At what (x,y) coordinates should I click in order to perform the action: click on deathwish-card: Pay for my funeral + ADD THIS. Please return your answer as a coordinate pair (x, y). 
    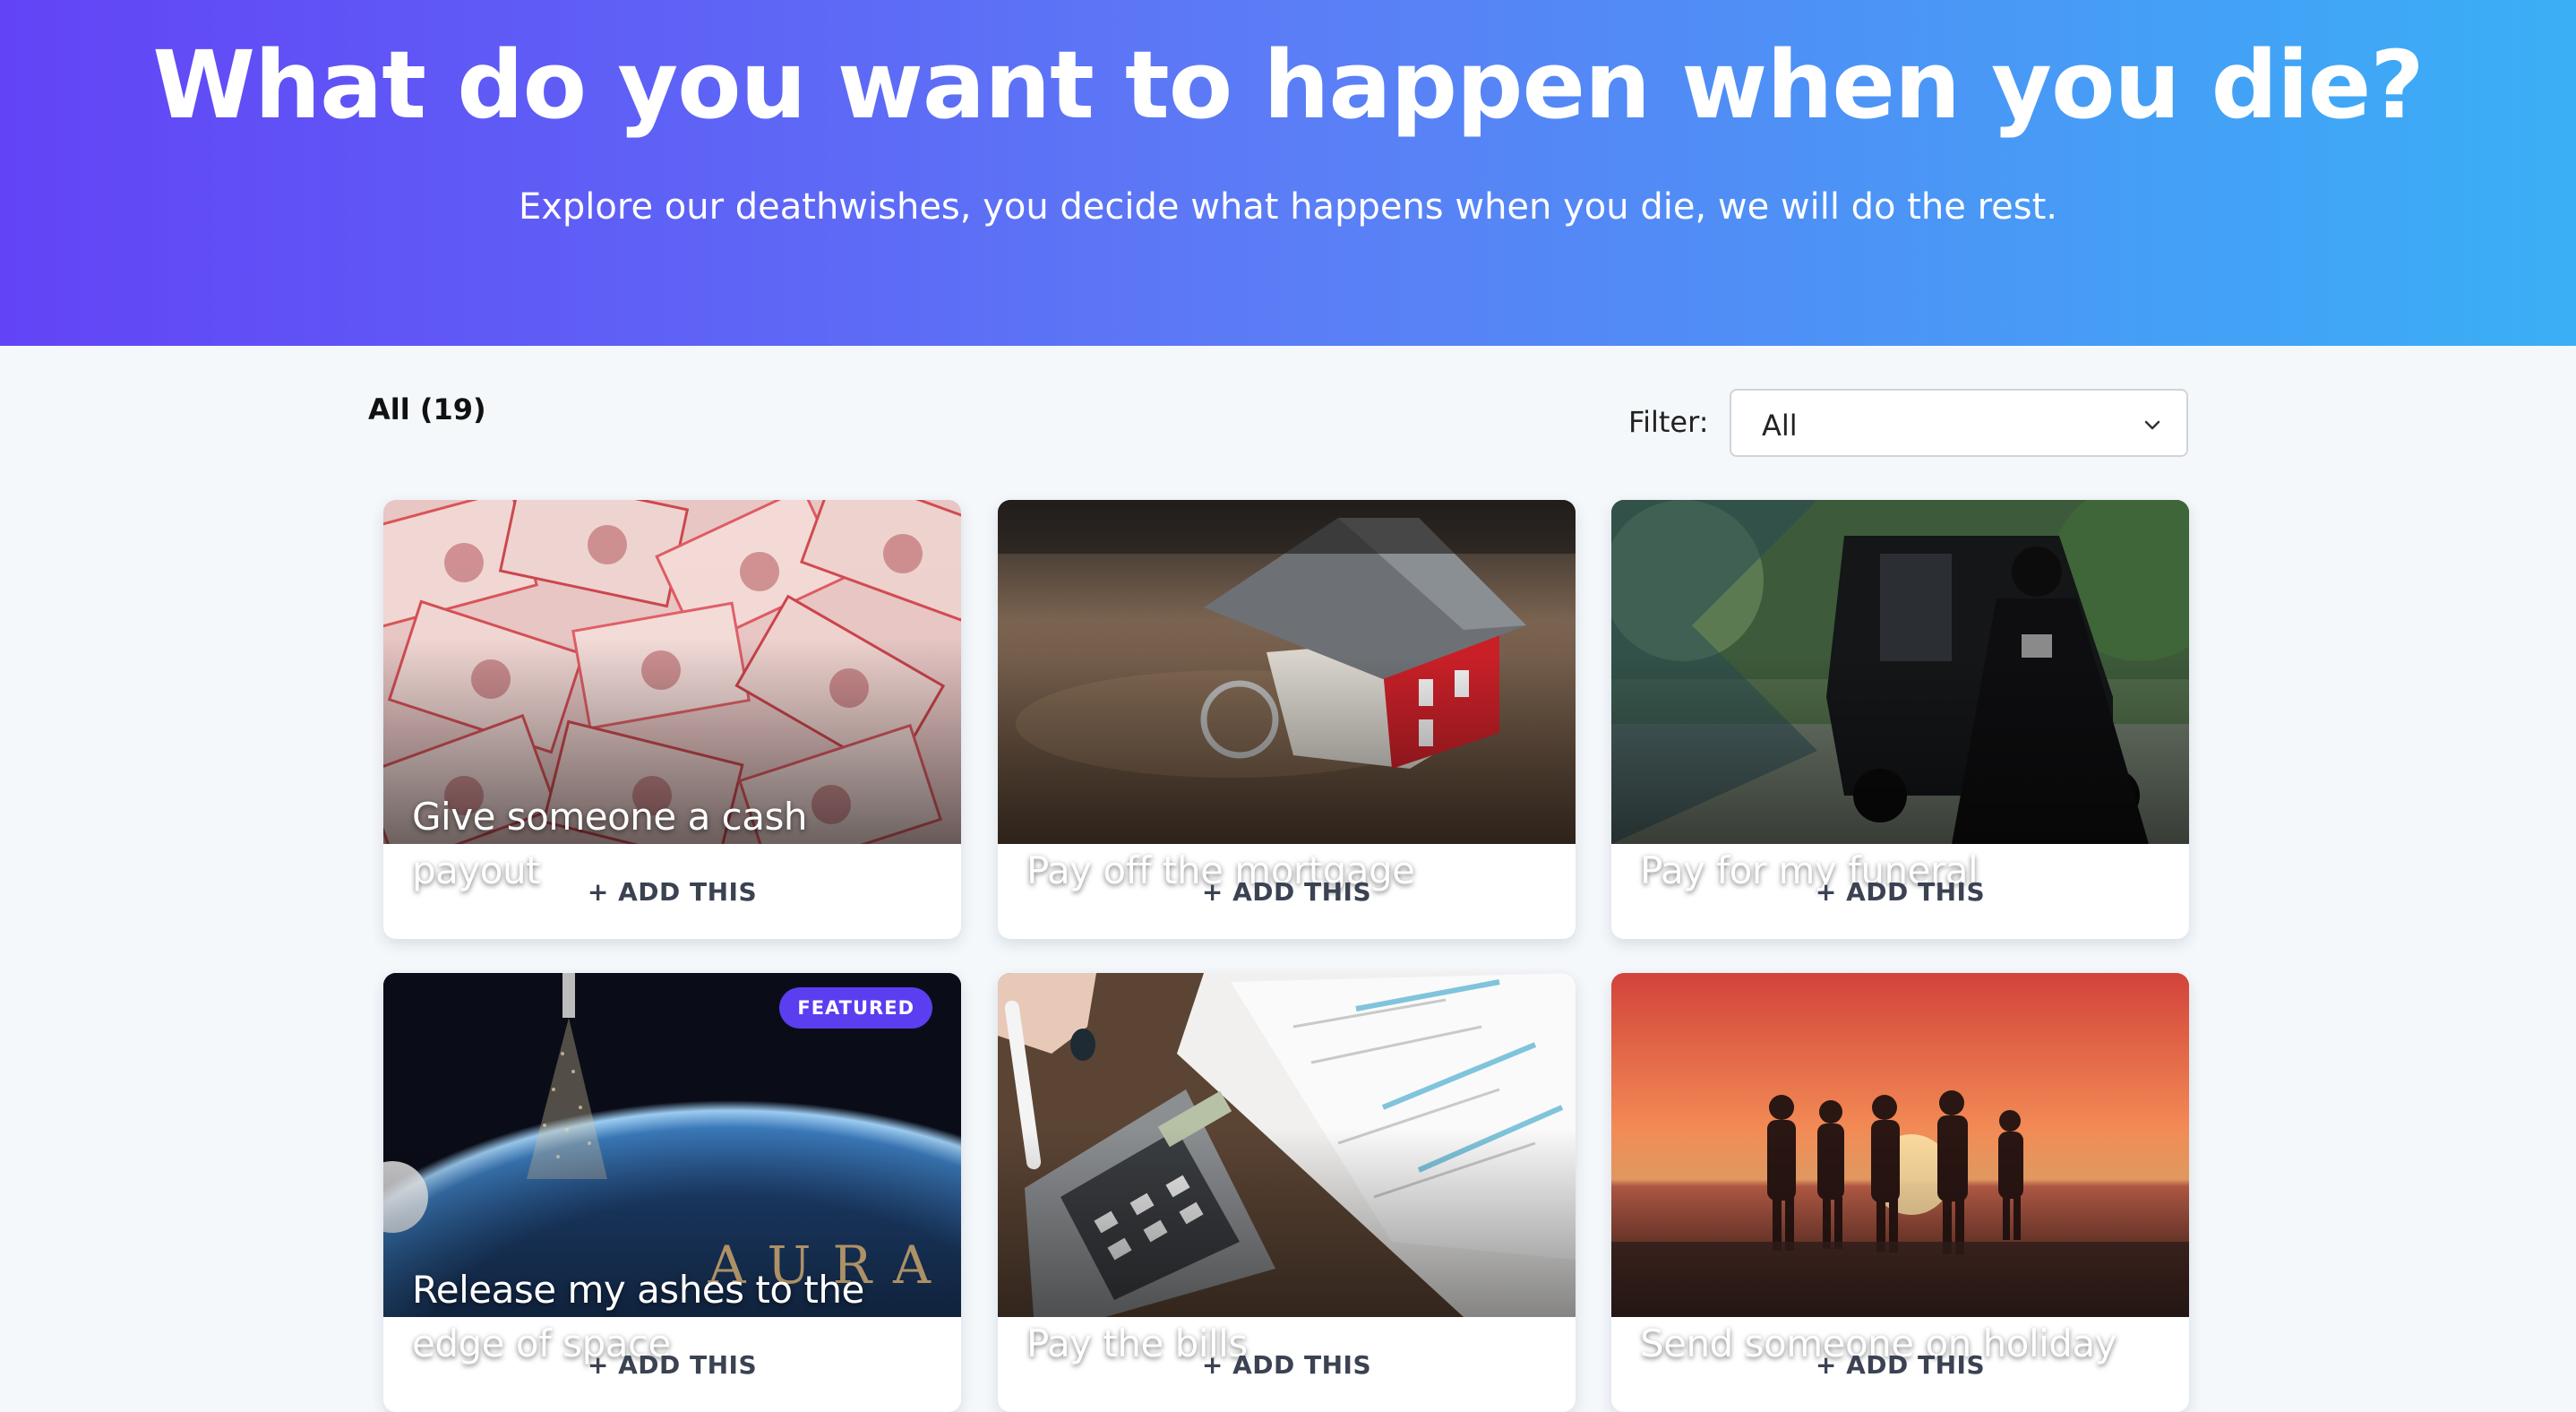
    Looking at the image, I should click on (1900, 719).